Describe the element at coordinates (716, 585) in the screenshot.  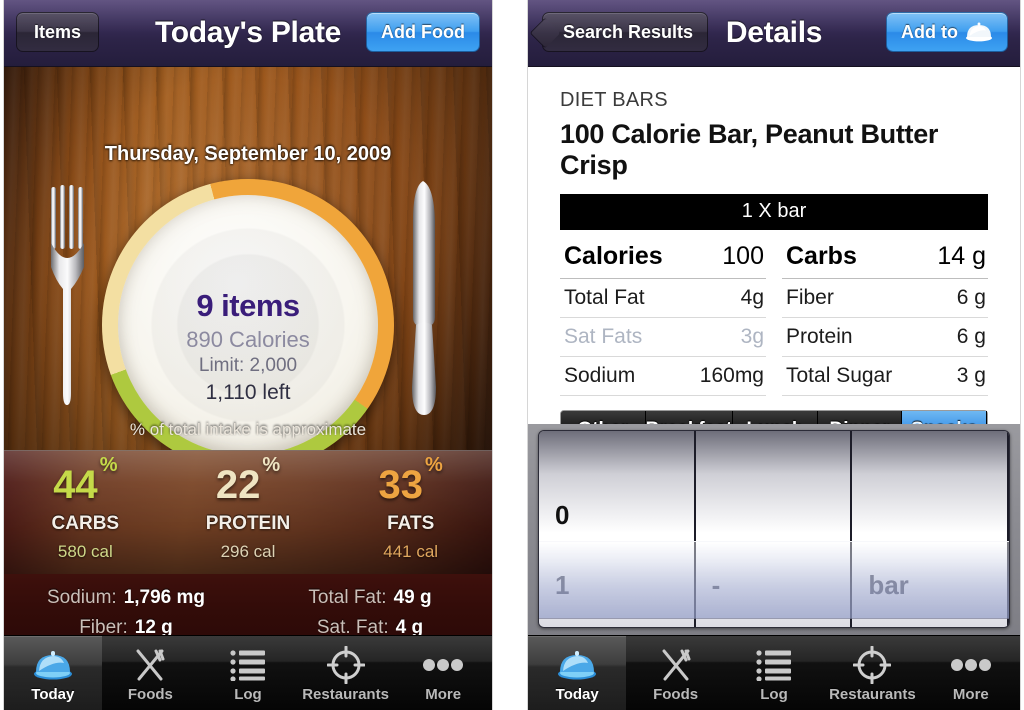
I see `picker-value-selected: -` at that location.